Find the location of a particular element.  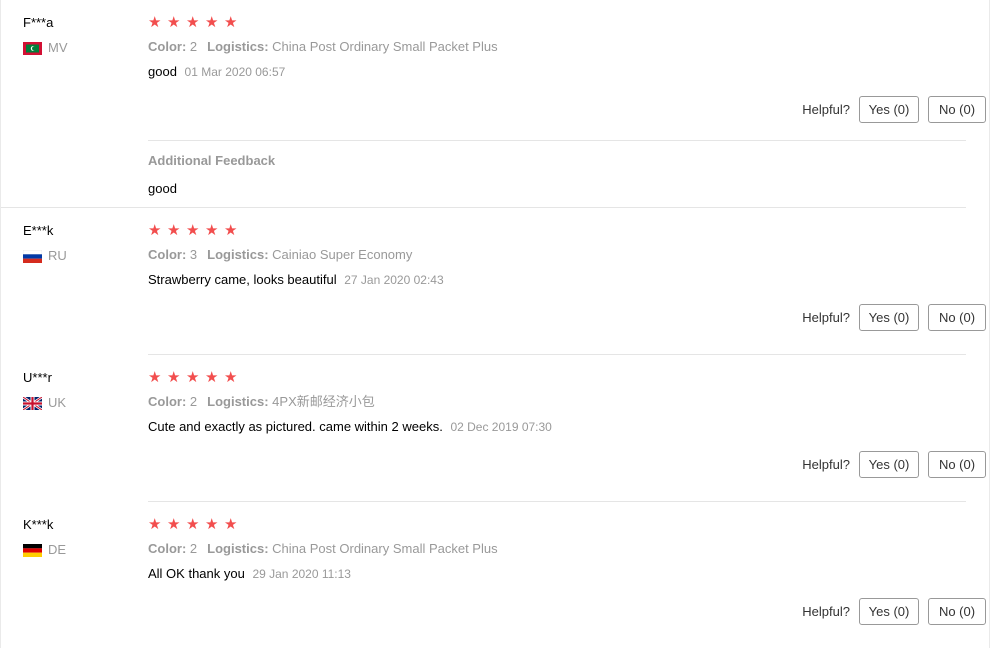

review-date: 27 Jan 2020 02:43 is located at coordinates (394, 280).